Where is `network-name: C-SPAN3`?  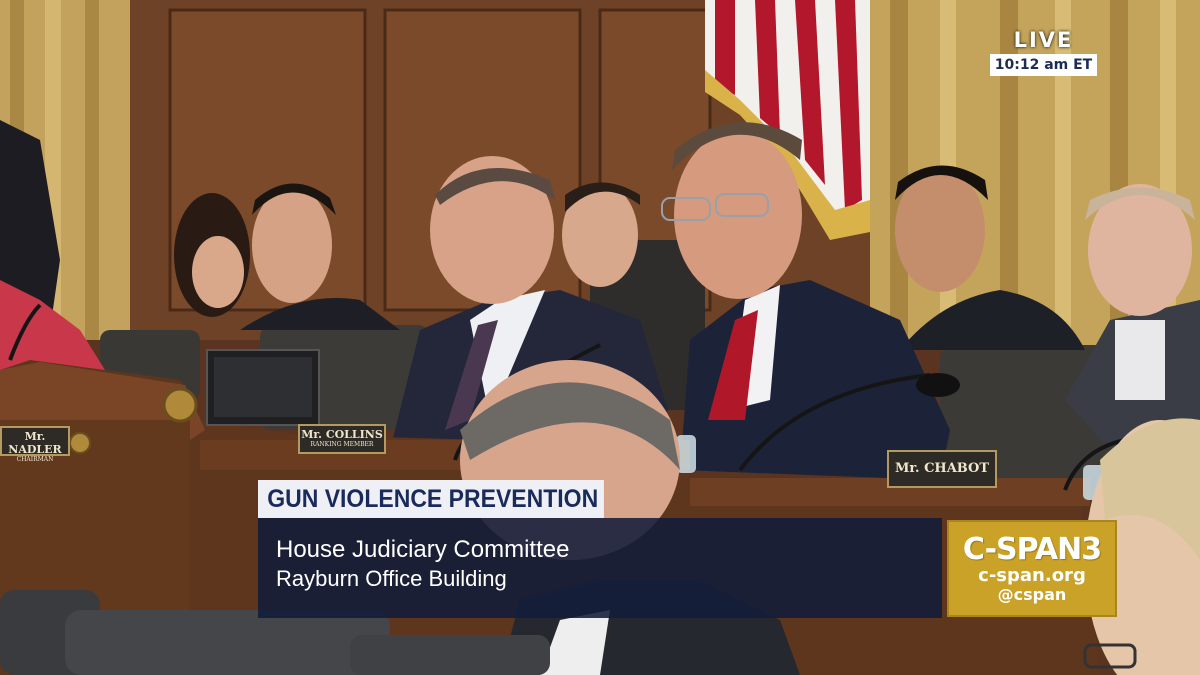 network-name: C-SPAN3 is located at coordinates (1032, 549).